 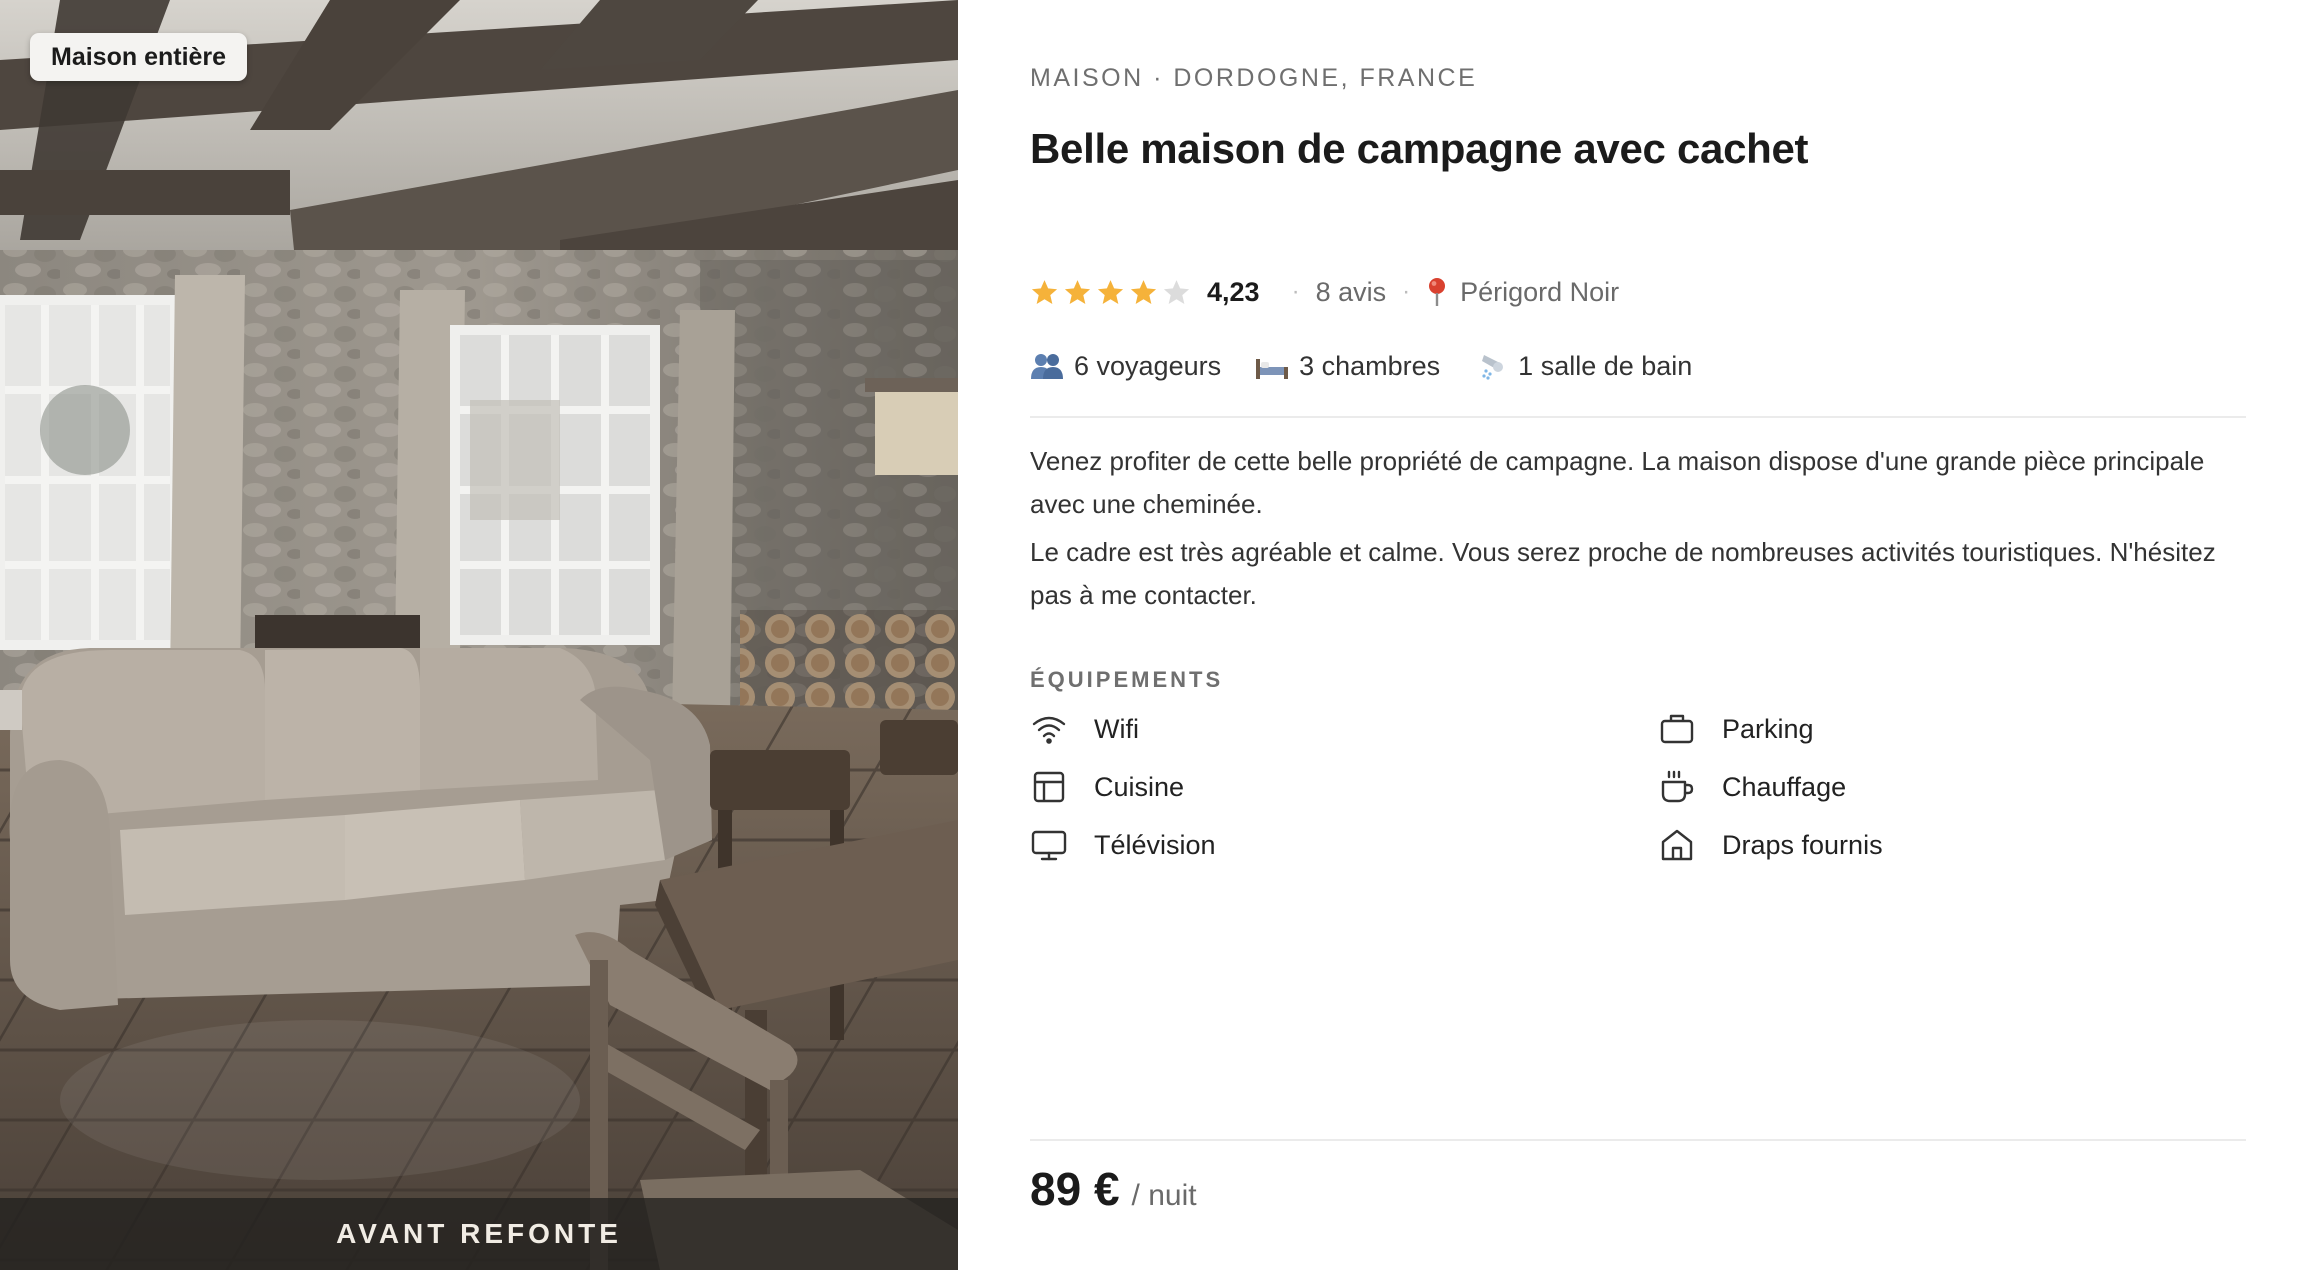 I want to click on listing-kicker: MAISON · DORDOGNE, FRANCE, so click(x=1254, y=78).